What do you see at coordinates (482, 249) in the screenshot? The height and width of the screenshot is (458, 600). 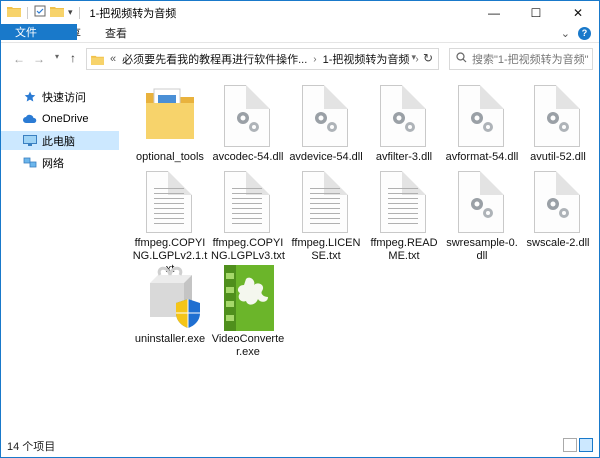 I see `file-name: swresample-0.dll` at bounding box center [482, 249].